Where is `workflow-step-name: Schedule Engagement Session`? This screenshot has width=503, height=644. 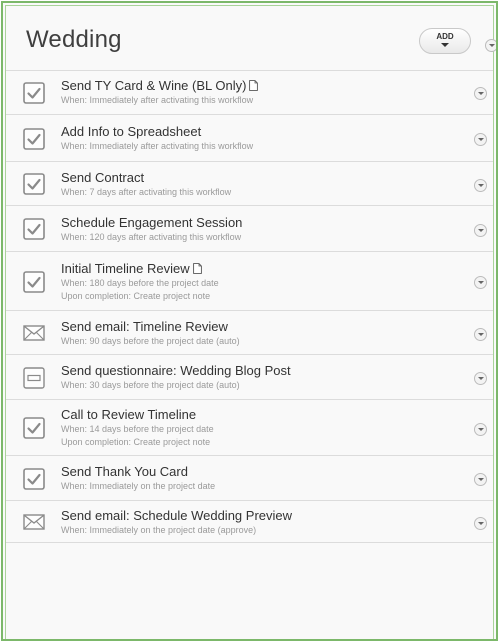 workflow-step-name: Schedule Engagement Session is located at coordinates (151, 223).